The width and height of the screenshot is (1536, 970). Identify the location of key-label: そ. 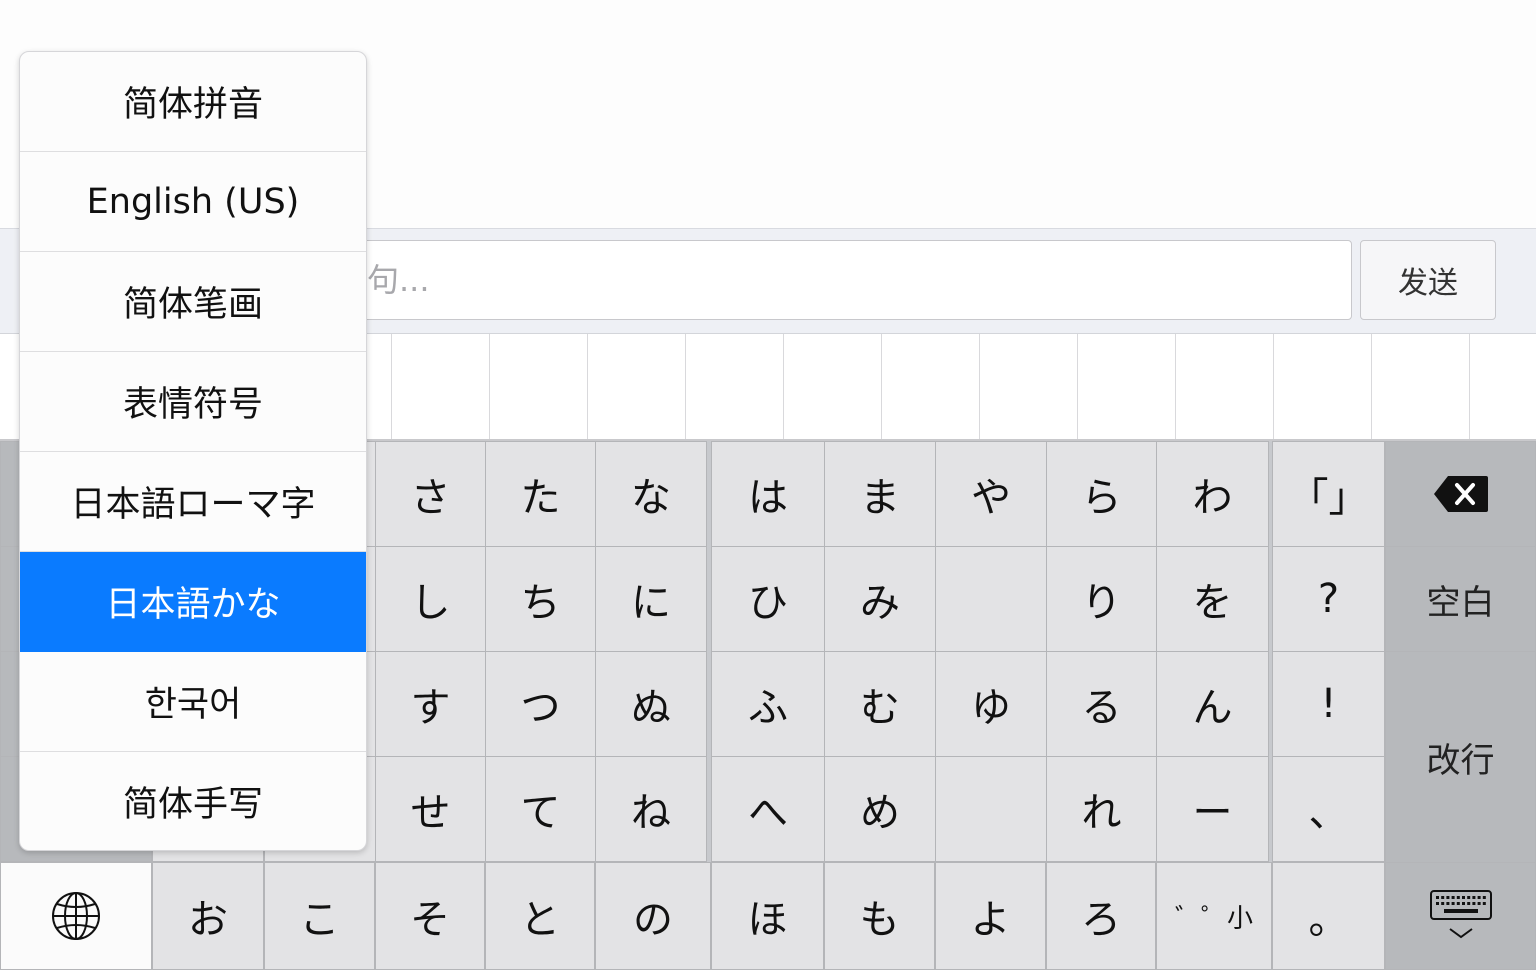
(430, 920).